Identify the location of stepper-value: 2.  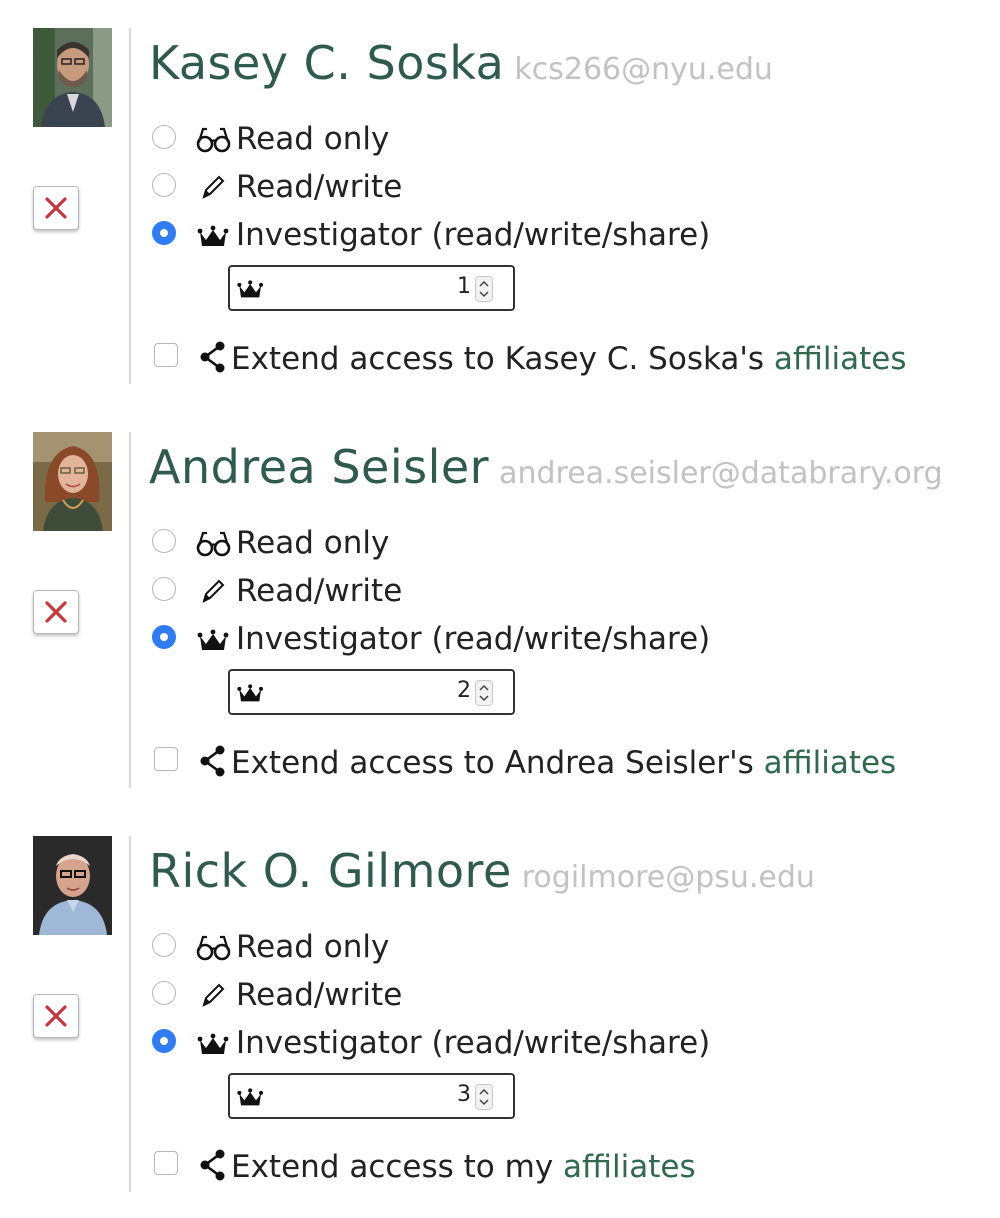
(464, 690).